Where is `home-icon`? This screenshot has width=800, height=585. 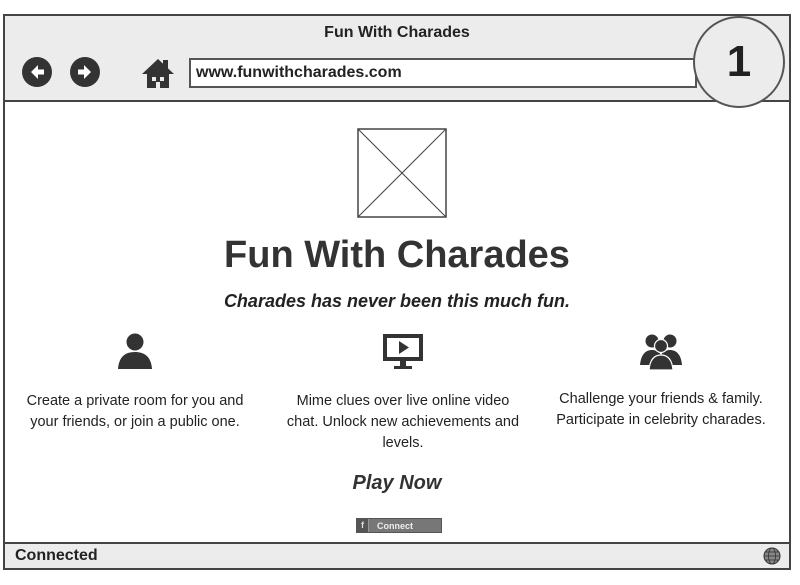 home-icon is located at coordinates (158, 73).